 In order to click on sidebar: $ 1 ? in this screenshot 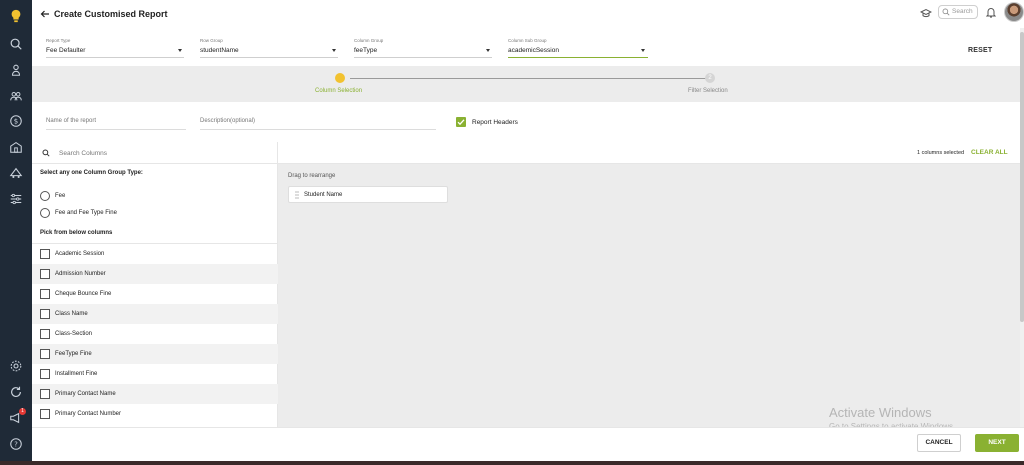, I will do `click(16, 232)`.